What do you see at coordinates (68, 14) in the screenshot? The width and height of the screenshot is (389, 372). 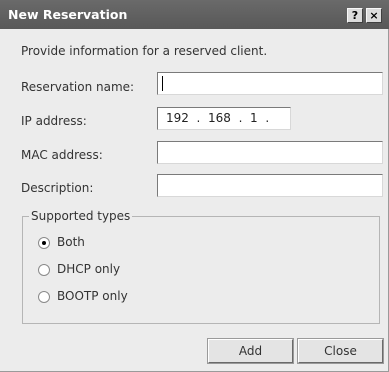 I see `window-title: New Reservation` at bounding box center [68, 14].